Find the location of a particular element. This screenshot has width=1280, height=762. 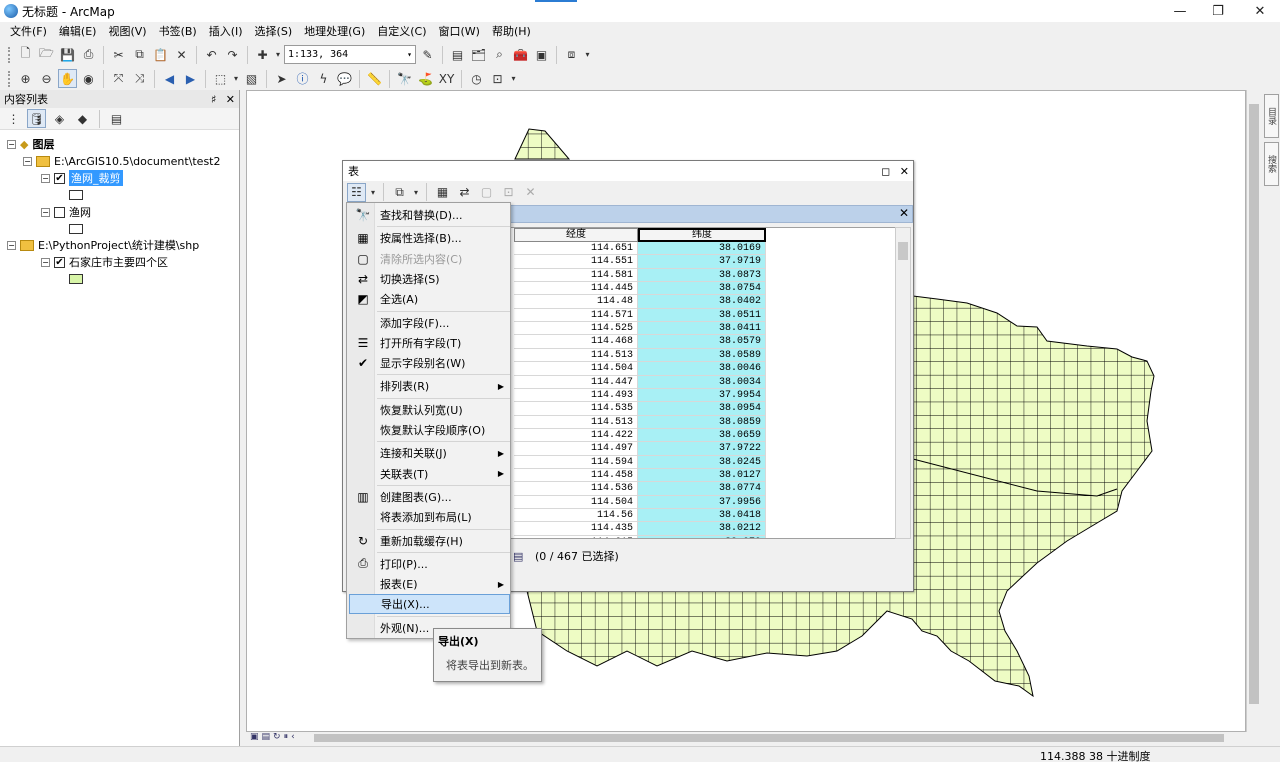

menu-bookmarks: 书签(B) is located at coordinates (178, 32).